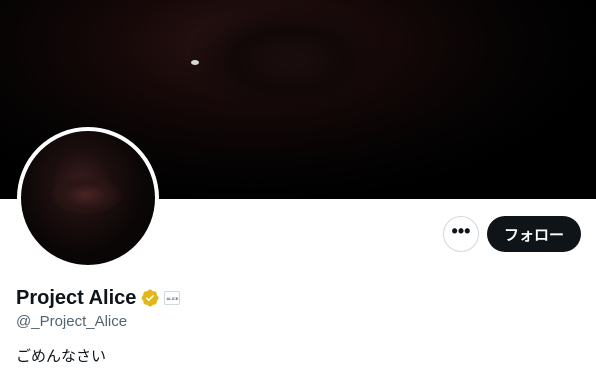  I want to click on profile-handle: @_Project_Alice, so click(72, 321).